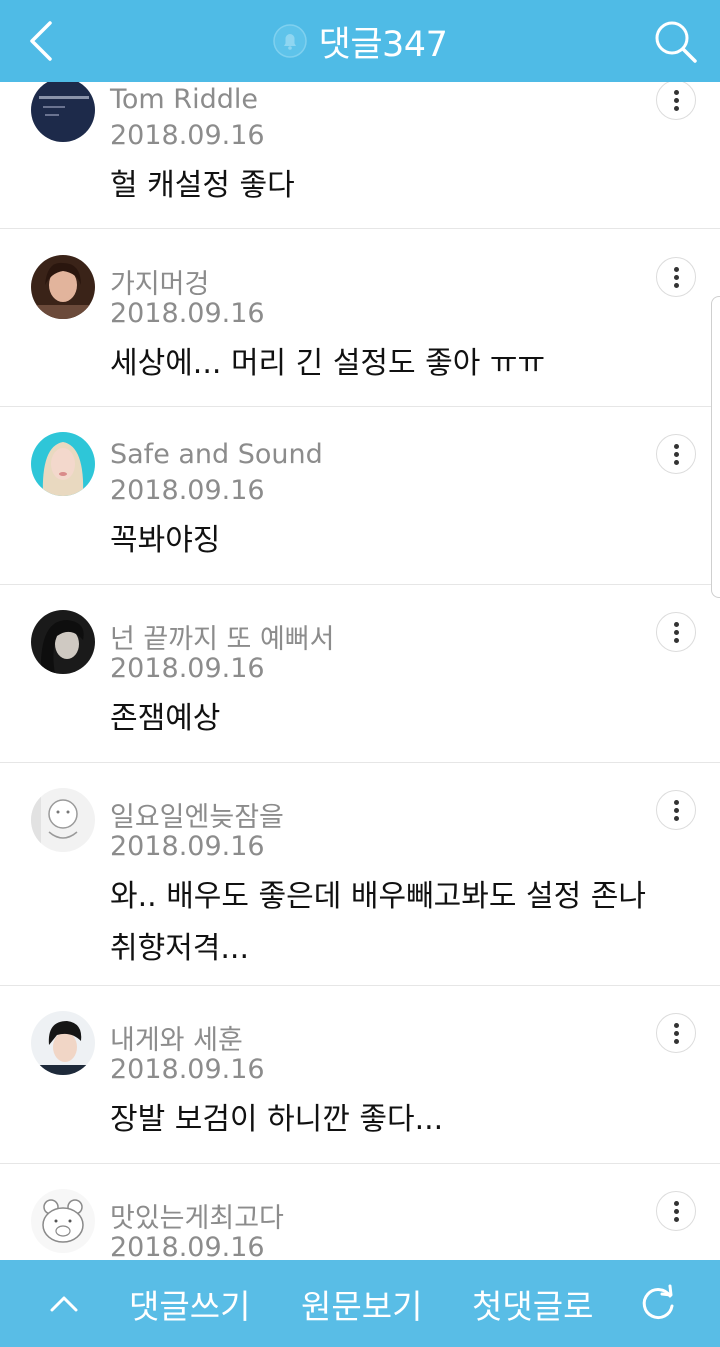  What do you see at coordinates (165, 540) in the screenshot?
I see `comment-text: 꼭봐야징` at bounding box center [165, 540].